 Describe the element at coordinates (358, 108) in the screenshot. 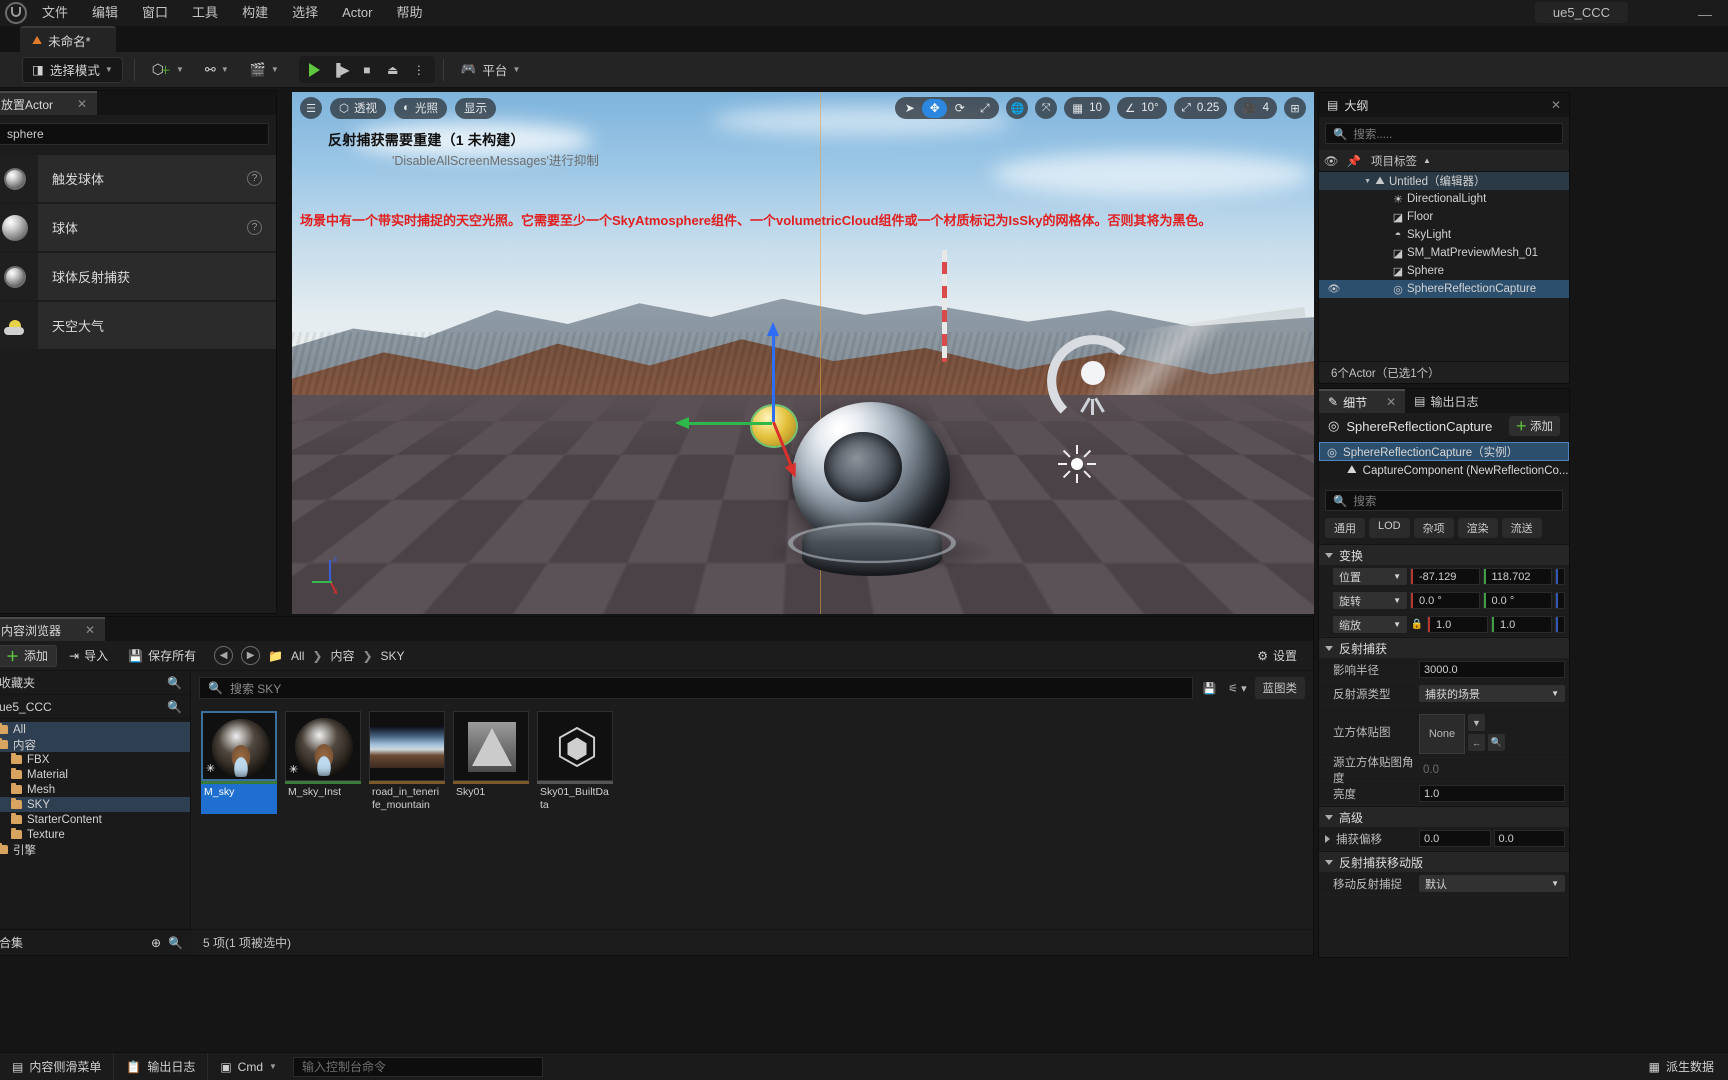

I see `perspective-button: ⬡ 透视` at that location.